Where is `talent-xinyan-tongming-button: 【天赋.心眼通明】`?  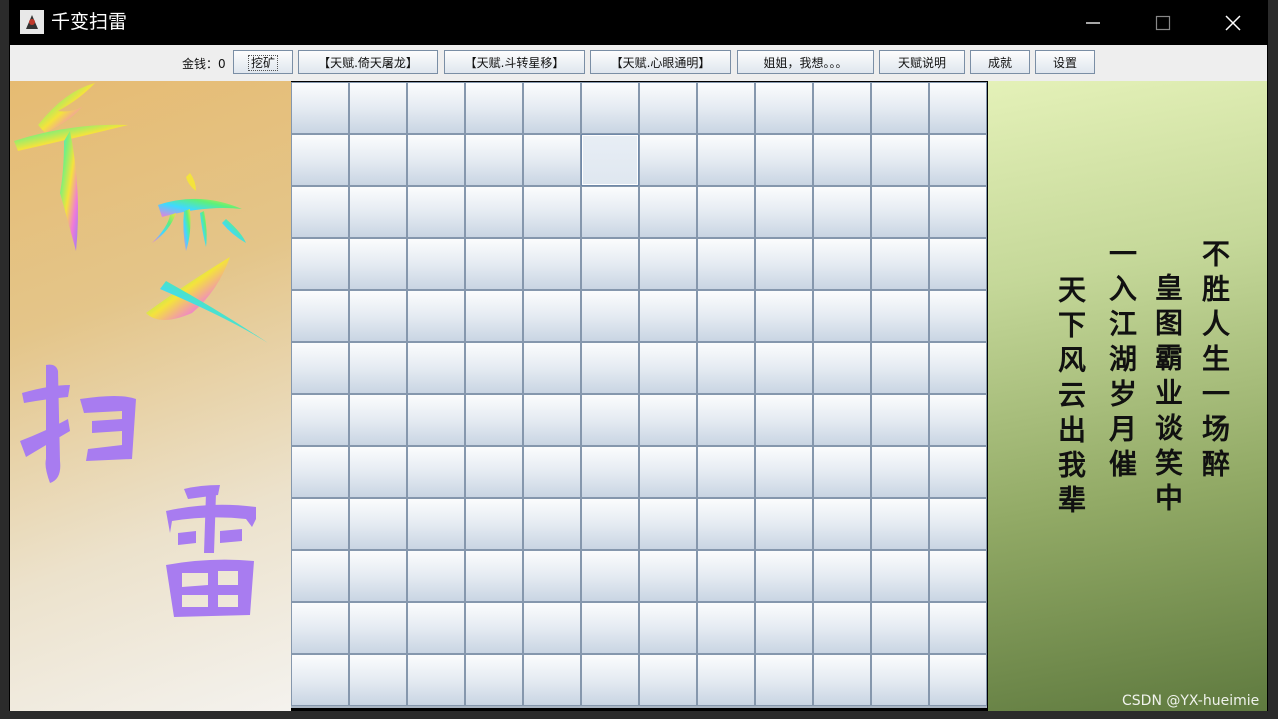 talent-xinyan-tongming-button: 【天赋.心眼通明】 is located at coordinates (660, 62).